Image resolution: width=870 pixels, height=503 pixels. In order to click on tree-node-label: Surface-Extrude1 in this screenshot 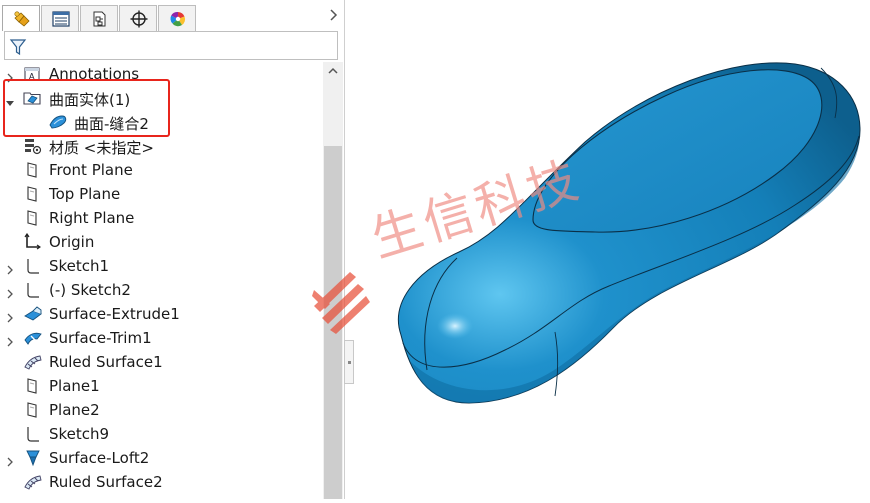, I will do `click(114, 314)`.